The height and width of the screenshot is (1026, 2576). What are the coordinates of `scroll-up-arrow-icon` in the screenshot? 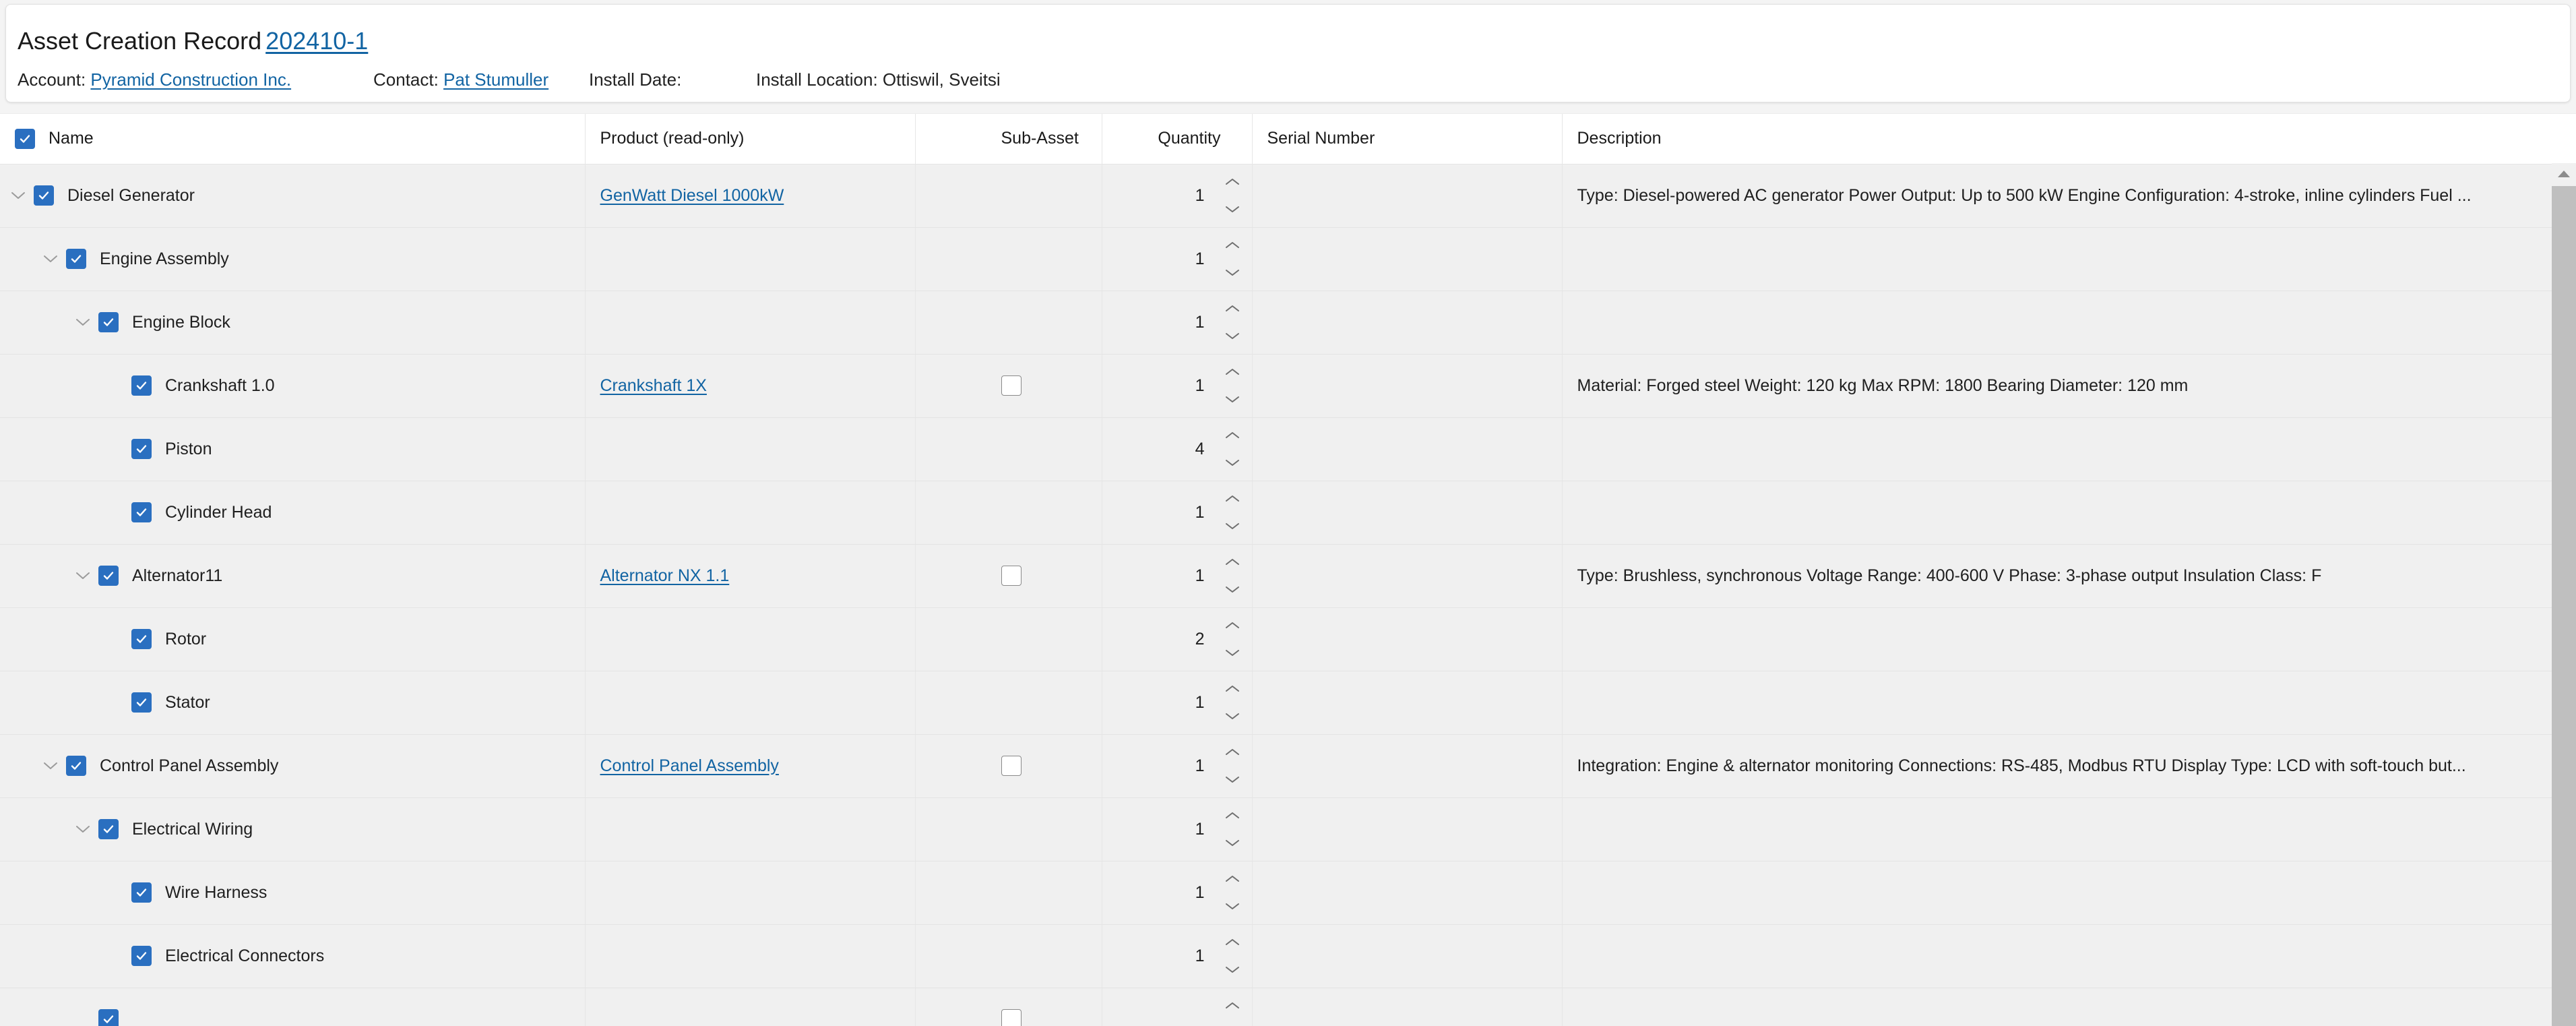 It's located at (2564, 174).